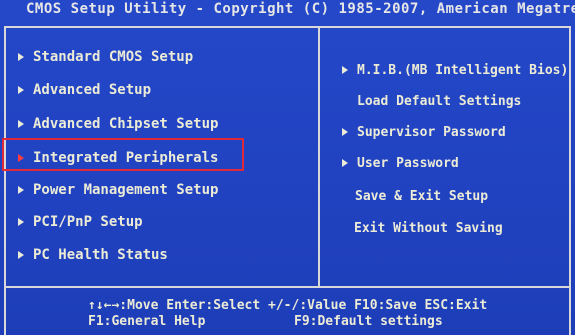 Image resolution: width=575 pixels, height=335 pixels. Describe the element at coordinates (147, 321) in the screenshot. I see `help-general: F1:General Help` at that location.